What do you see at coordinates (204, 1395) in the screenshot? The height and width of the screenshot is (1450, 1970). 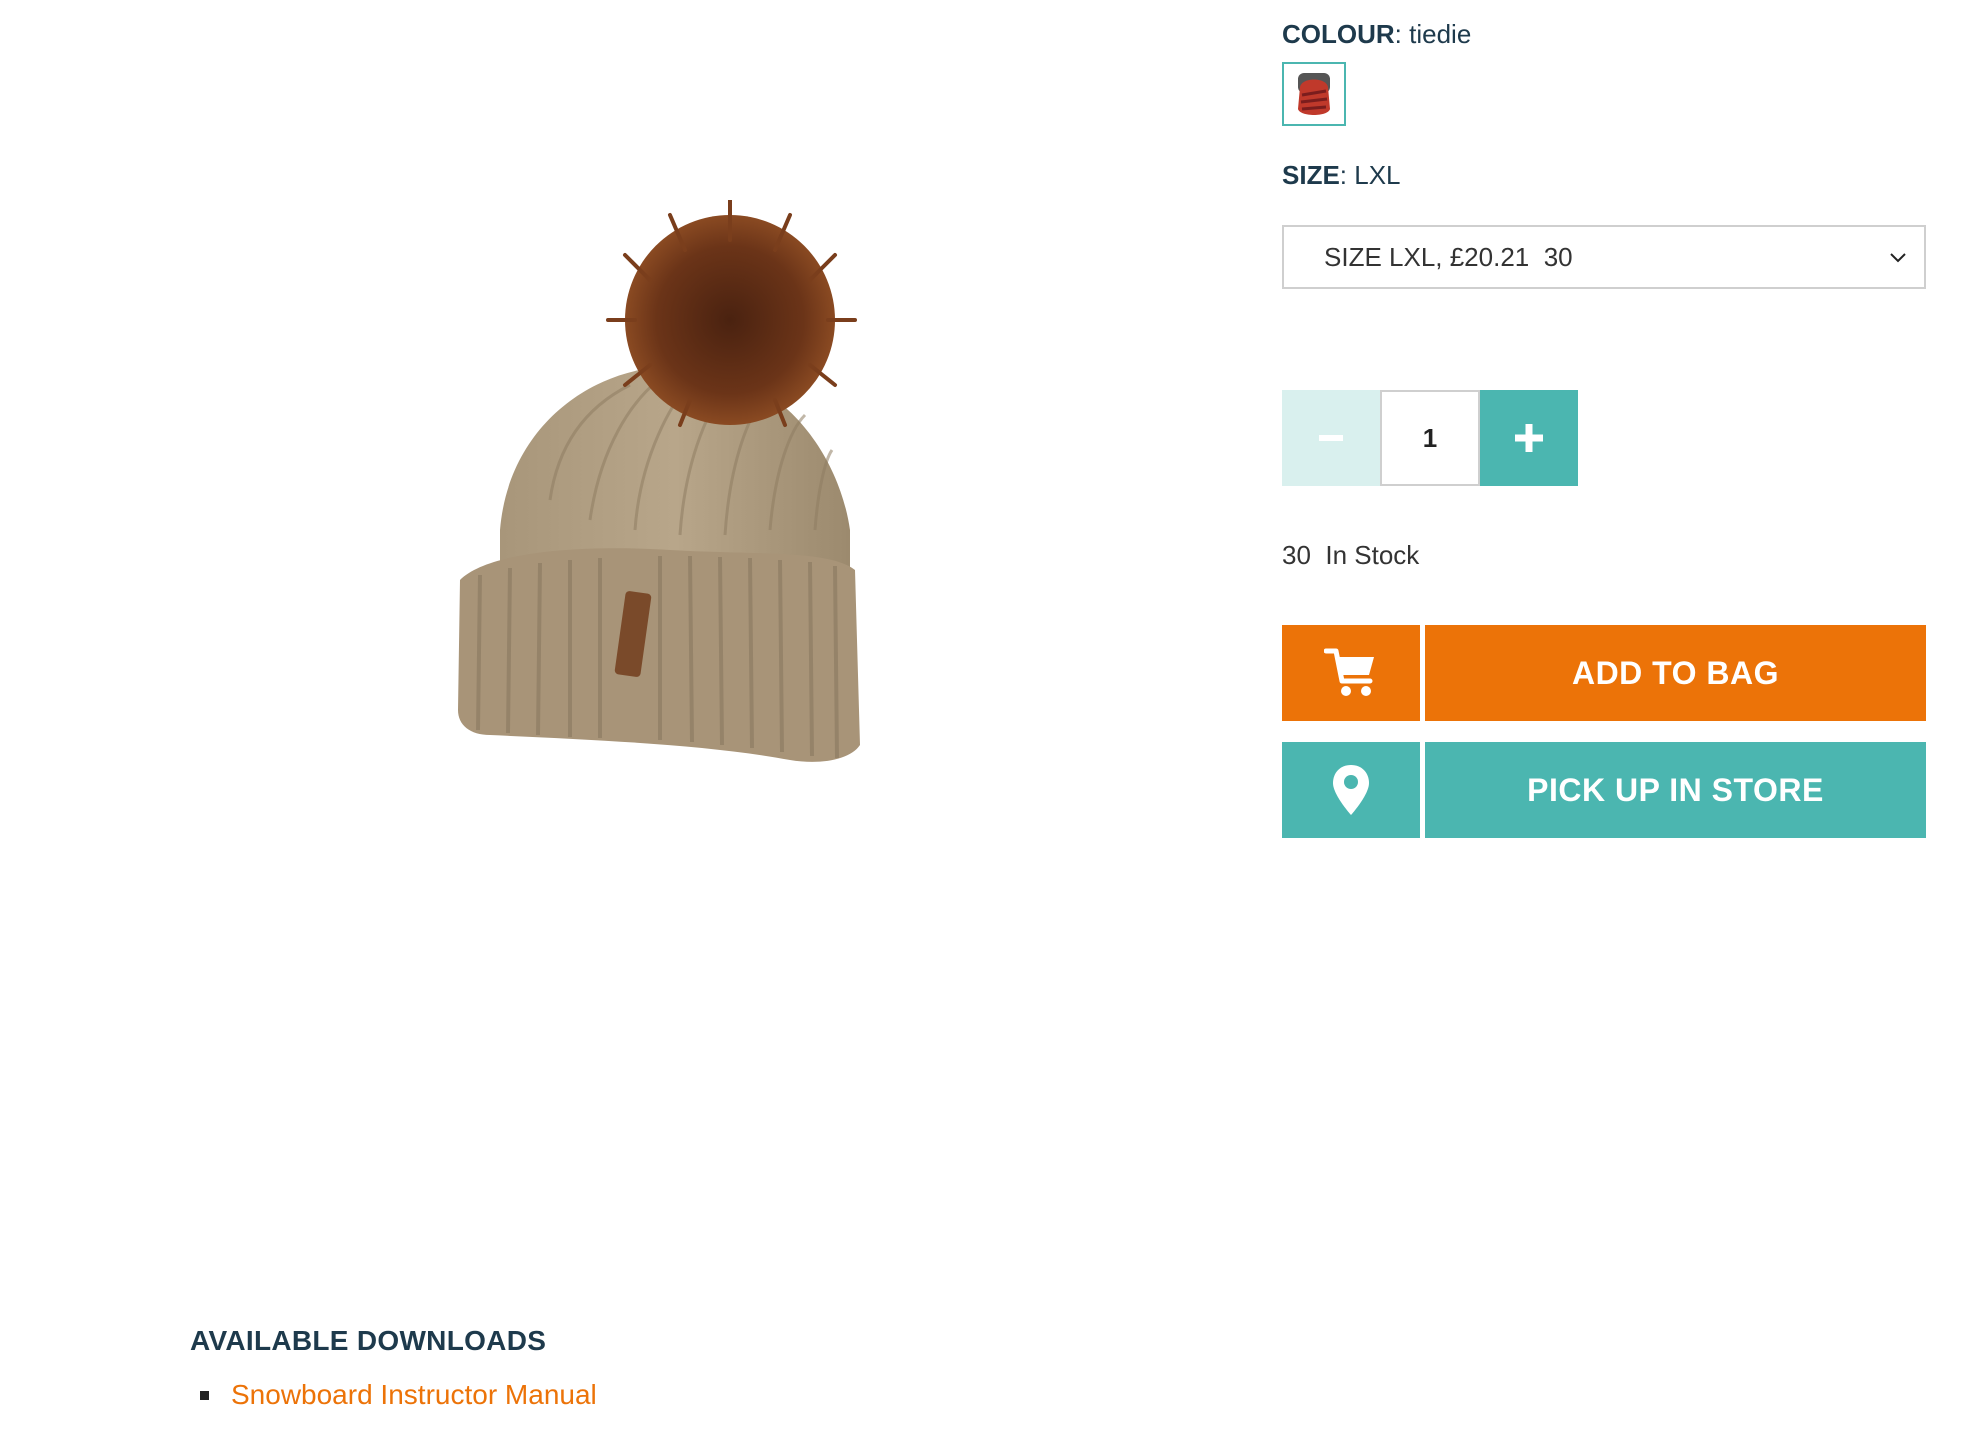 I see `list-bullet` at bounding box center [204, 1395].